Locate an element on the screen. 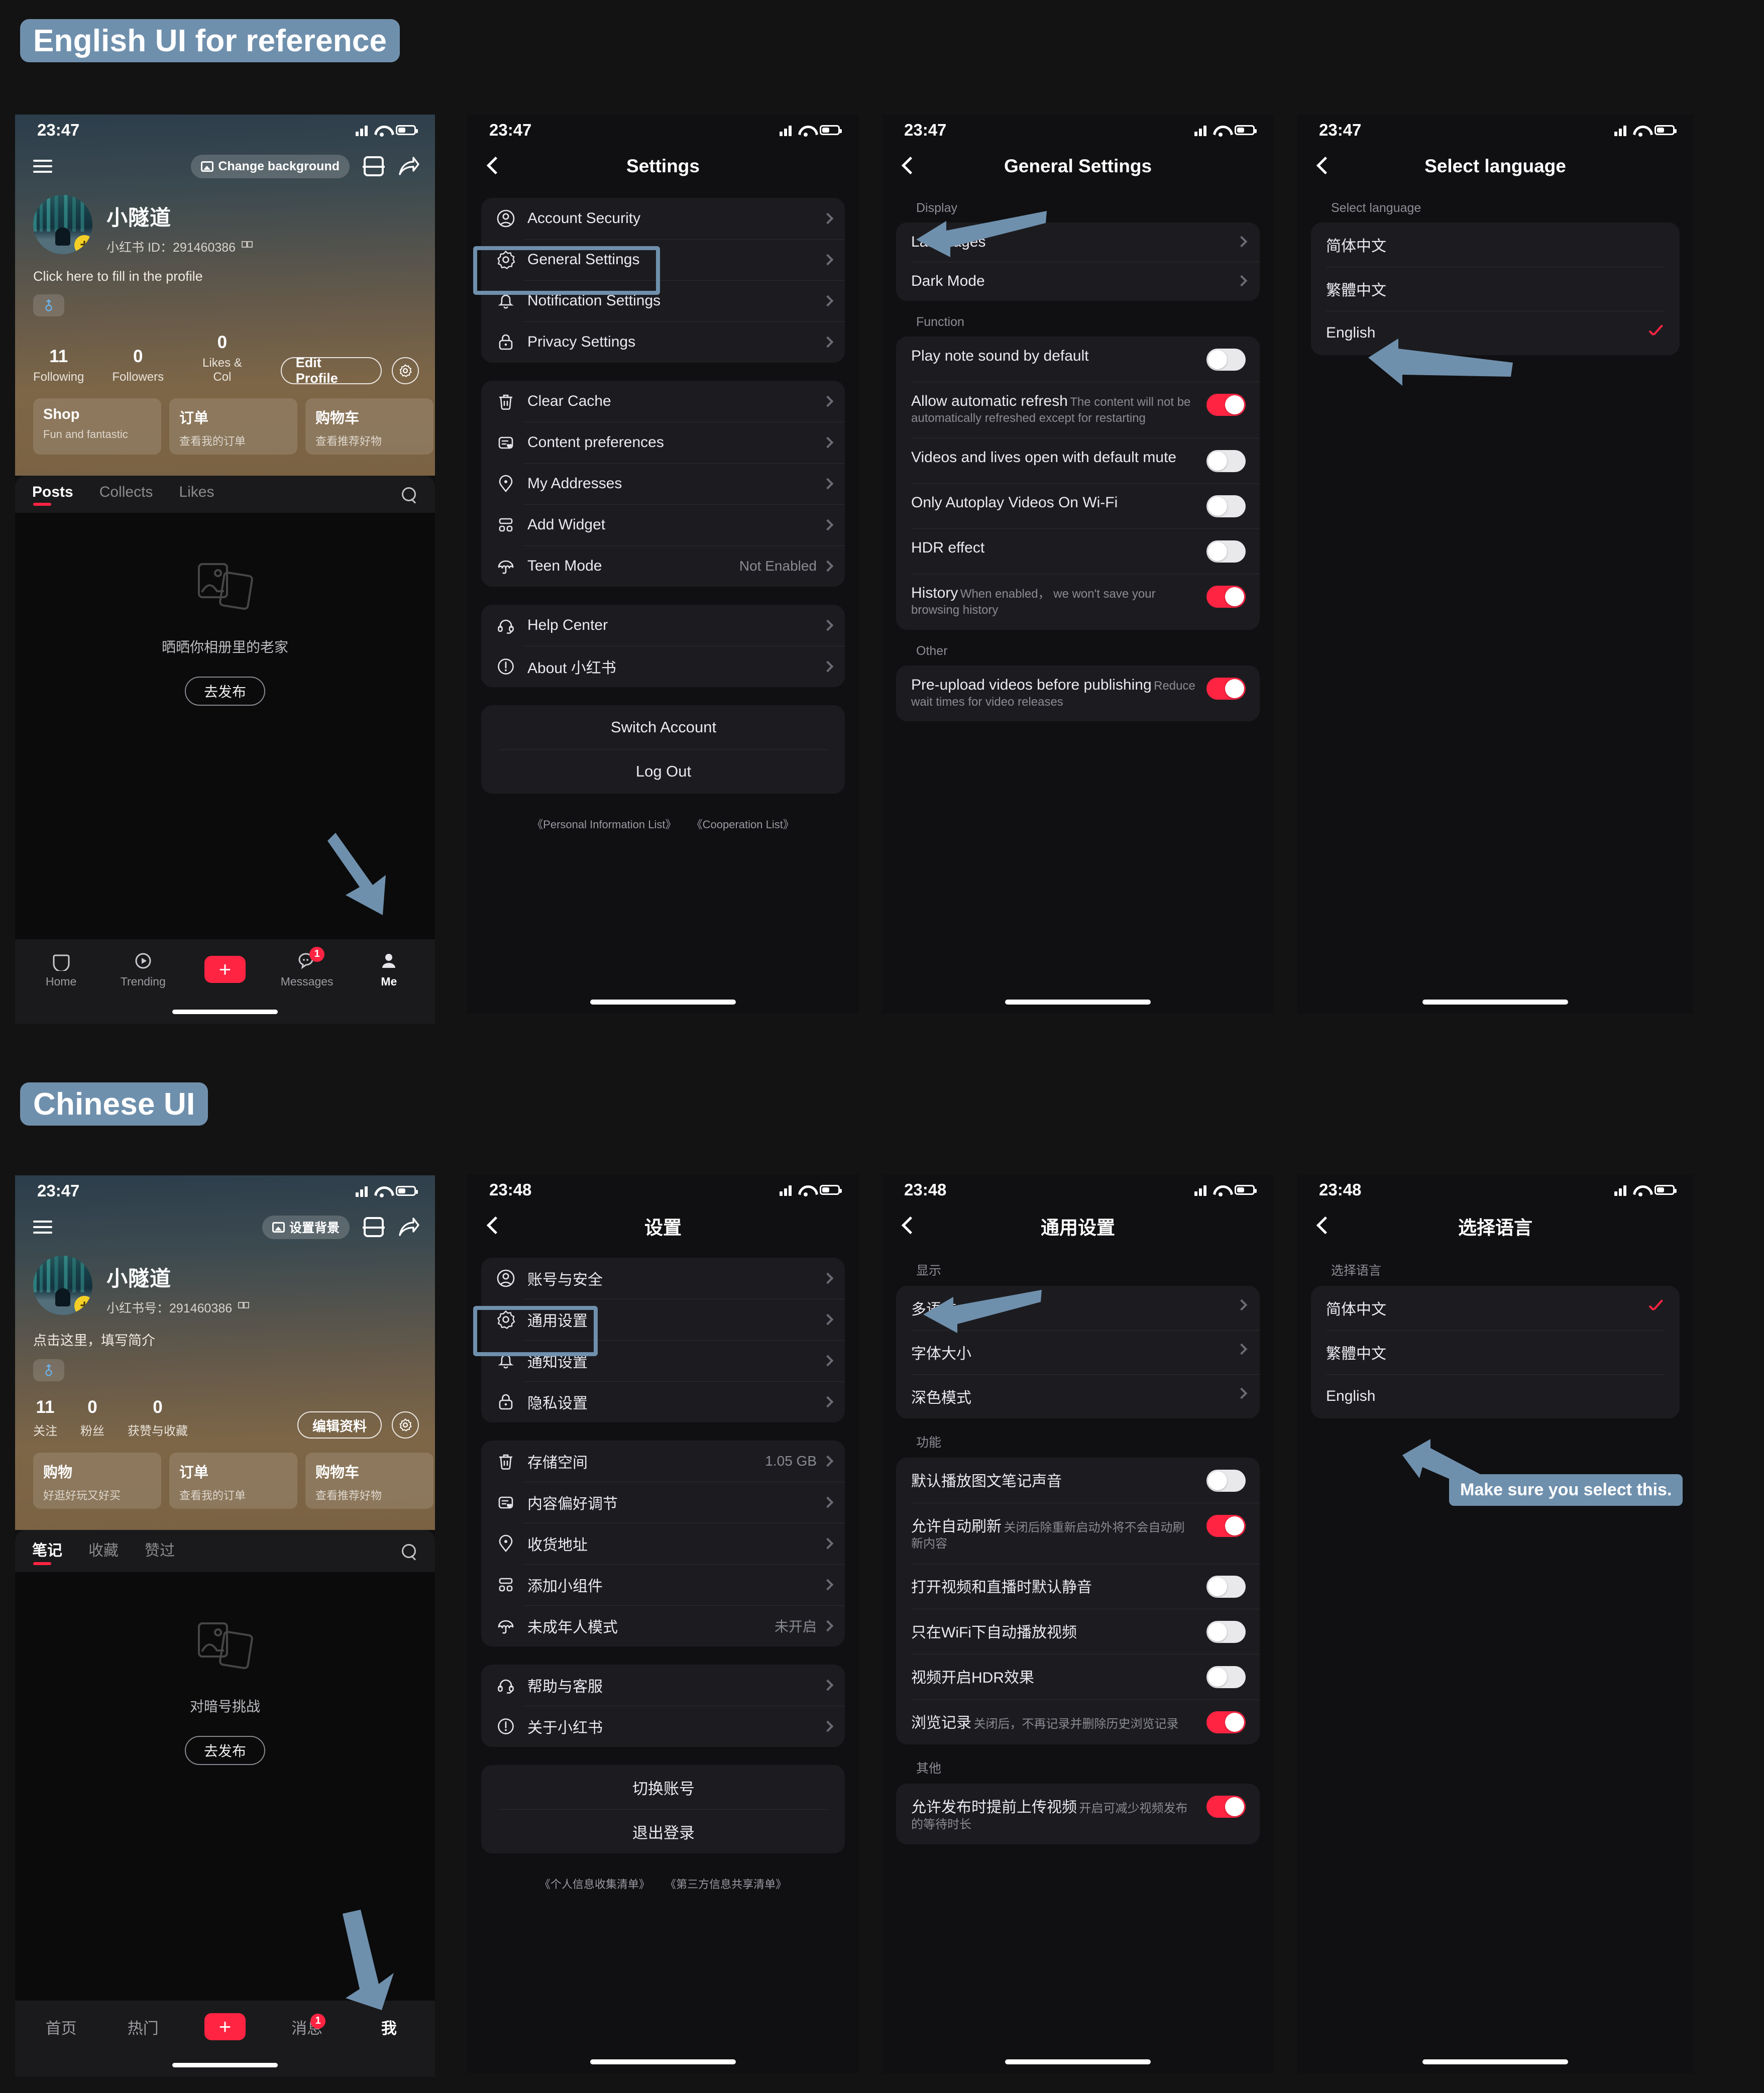 The image size is (1764, 2093). row-font-size: 字体大小 is located at coordinates (1078, 1352).